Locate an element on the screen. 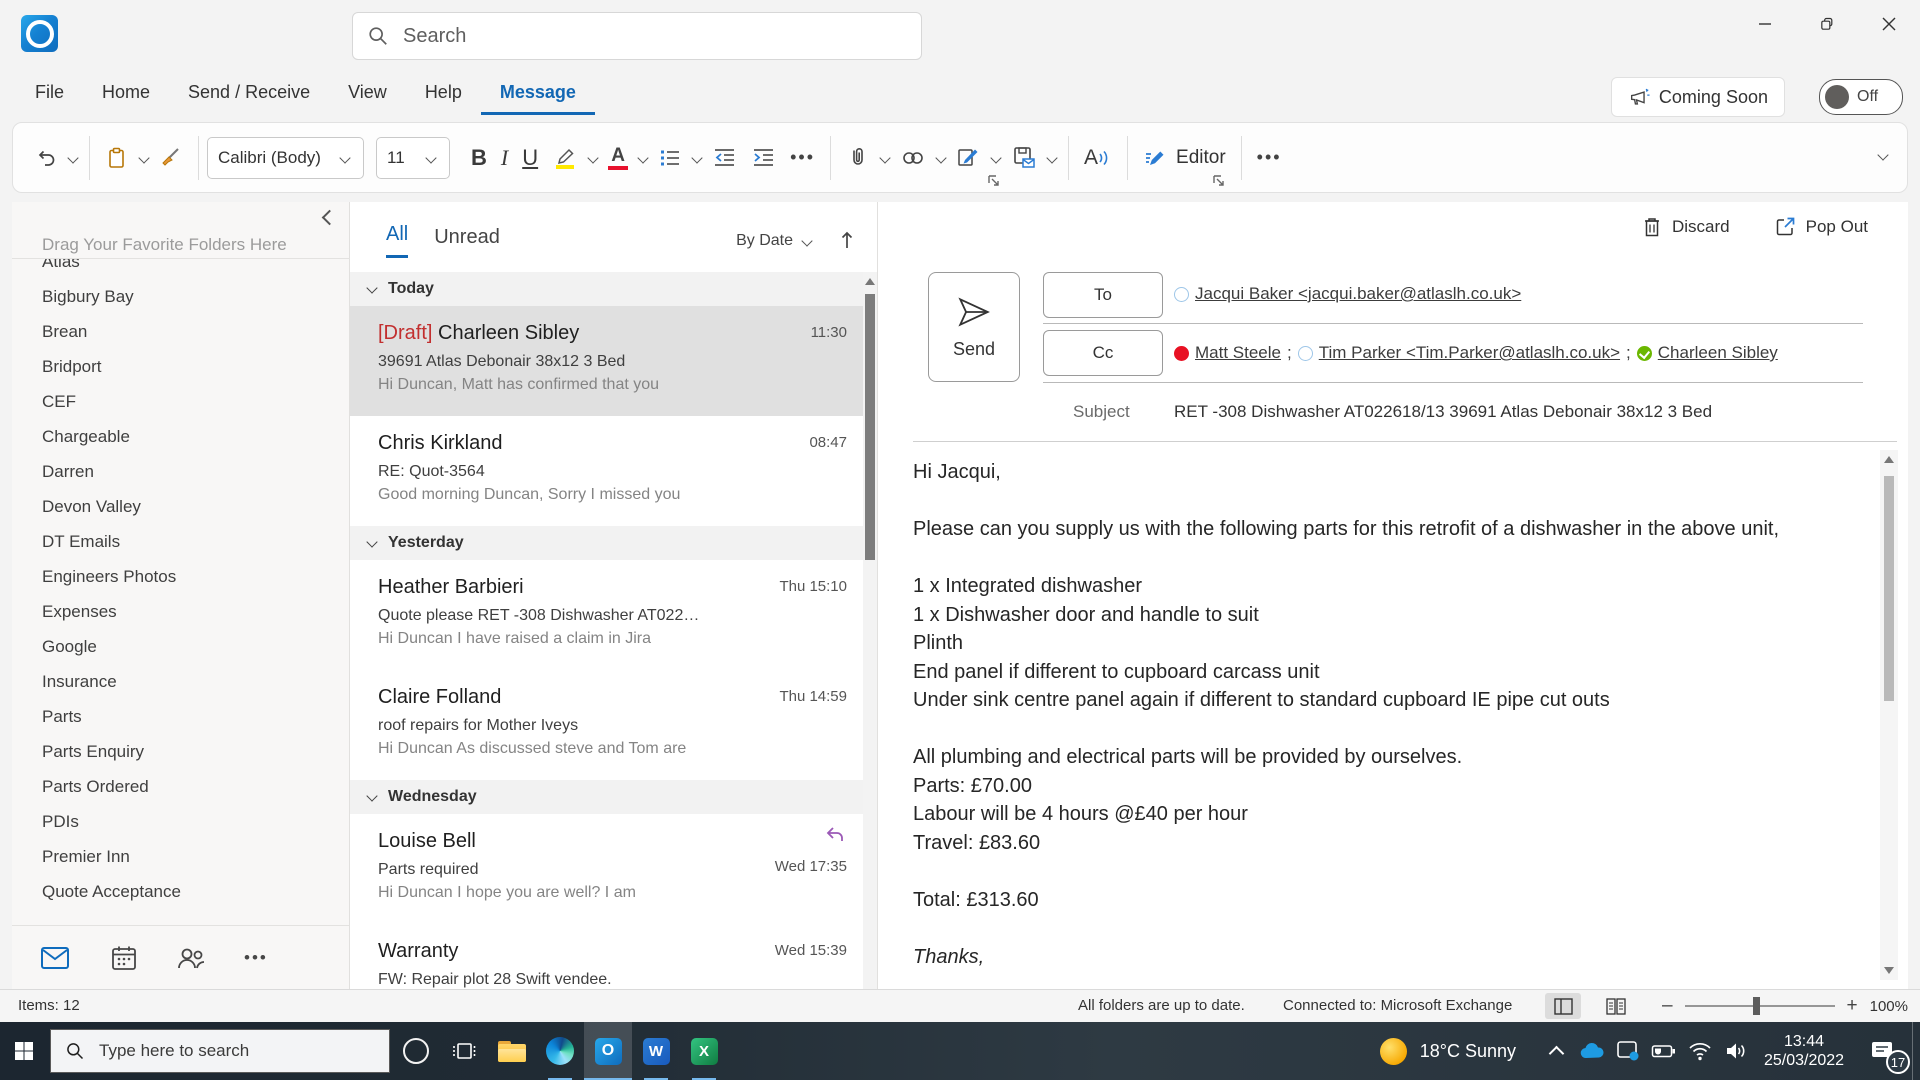 The image size is (1920, 1080). tab-unread: Unread is located at coordinates (467, 242).